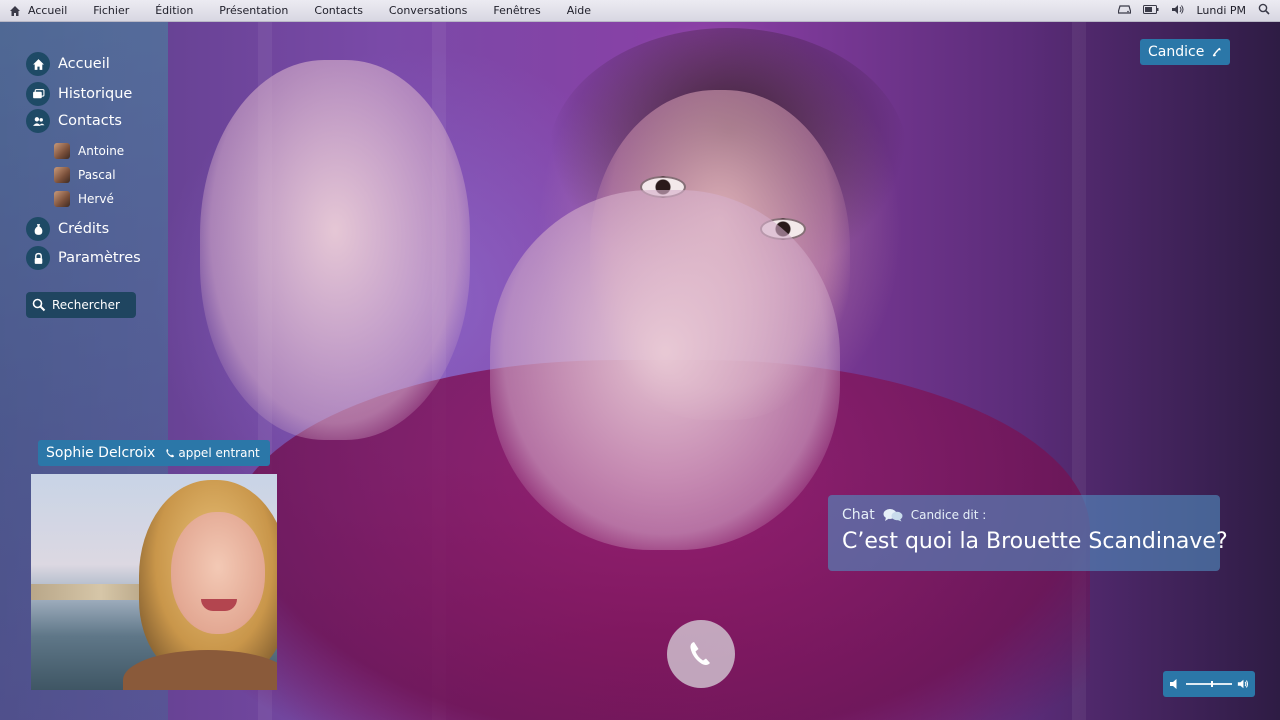 The width and height of the screenshot is (1280, 720). I want to click on menu-item-edition: Édition, so click(174, 10).